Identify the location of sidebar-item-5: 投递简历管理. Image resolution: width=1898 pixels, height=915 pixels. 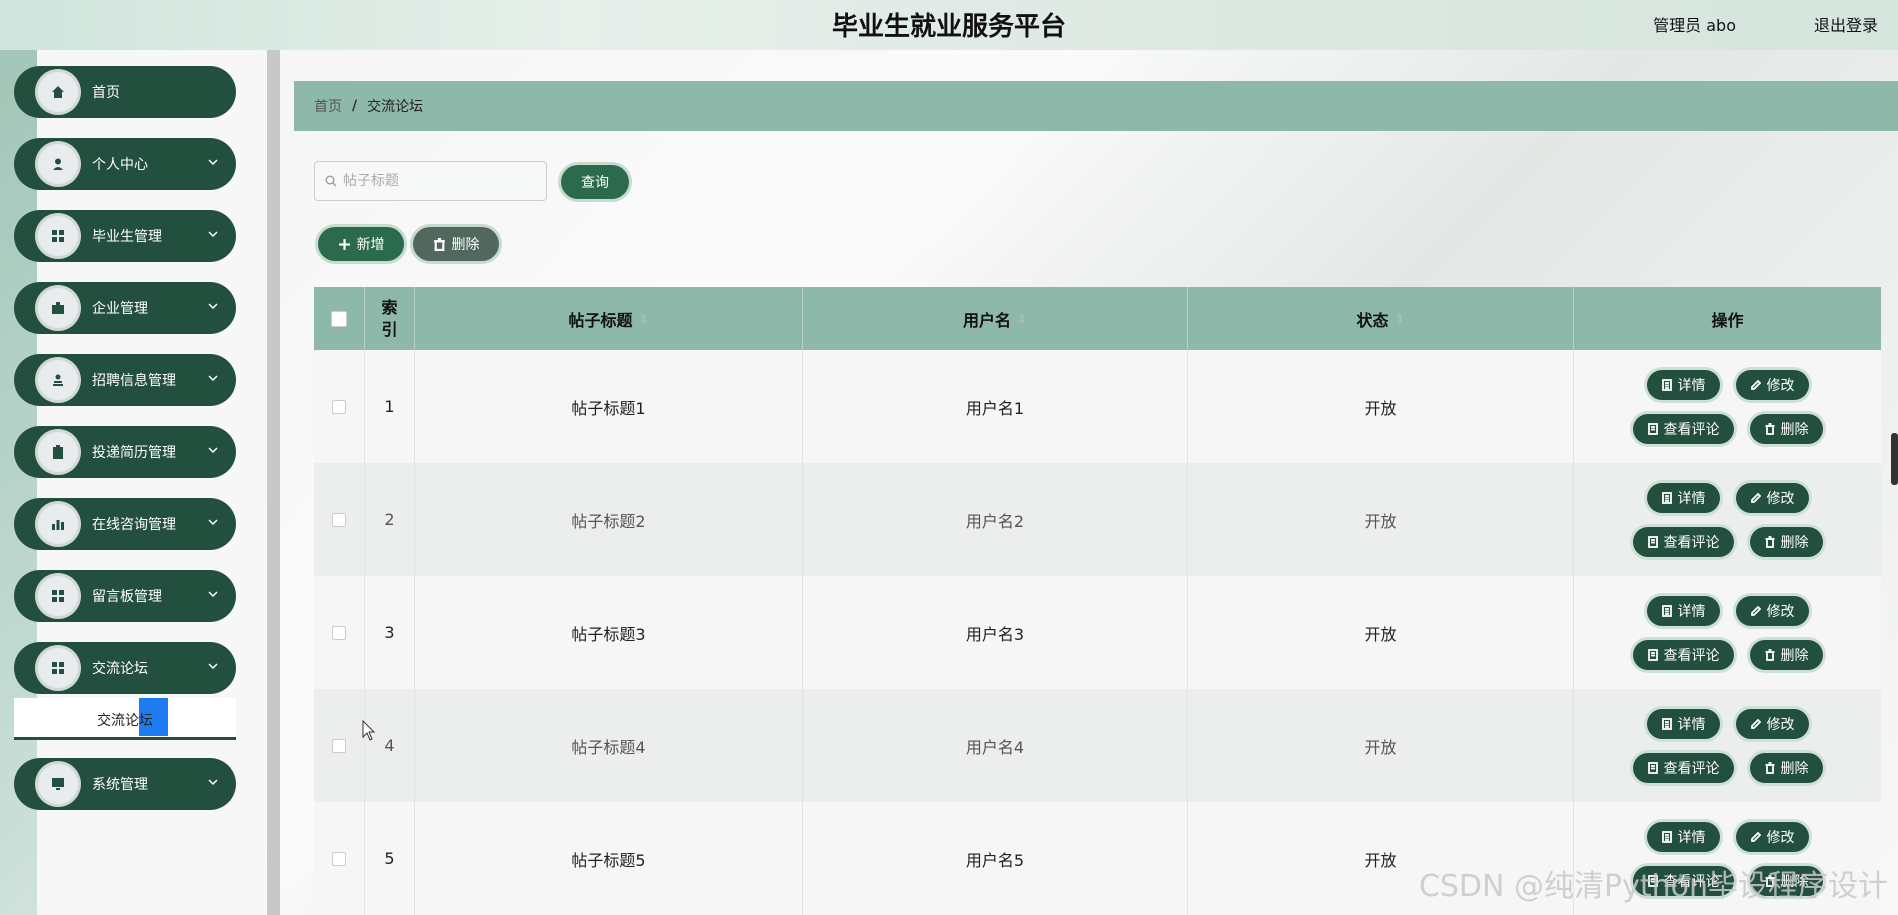
(125, 452).